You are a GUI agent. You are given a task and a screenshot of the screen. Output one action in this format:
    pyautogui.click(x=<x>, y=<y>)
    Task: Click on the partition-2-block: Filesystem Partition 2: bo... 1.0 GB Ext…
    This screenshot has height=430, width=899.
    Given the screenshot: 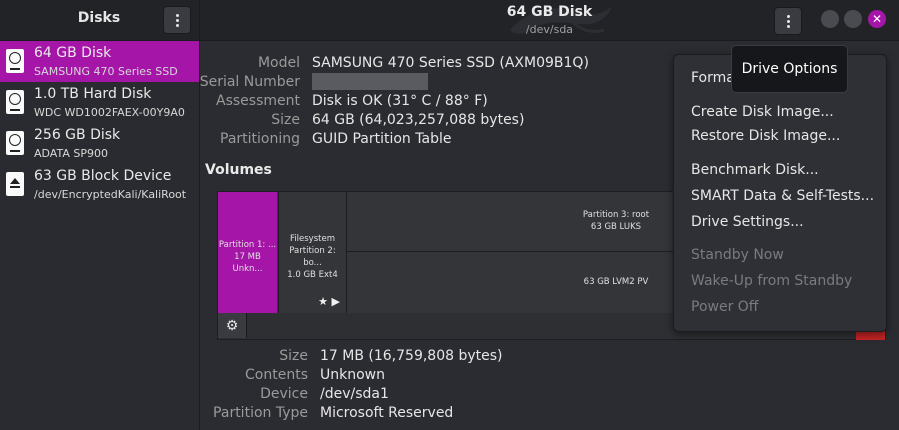 What is the action you would take?
    pyautogui.click(x=312, y=253)
    